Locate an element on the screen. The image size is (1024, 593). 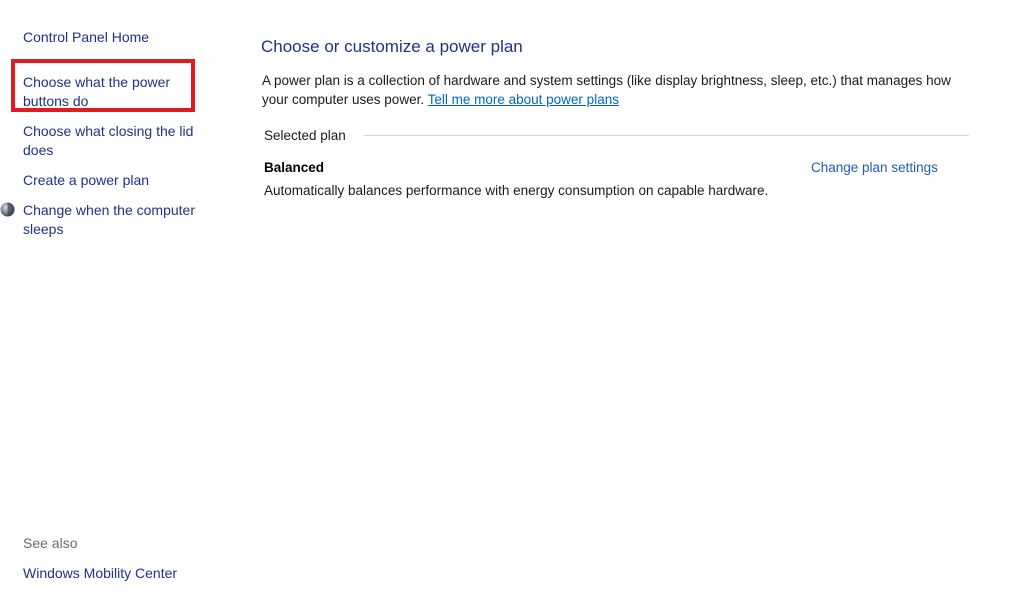
shield-icon is located at coordinates (7, 209).